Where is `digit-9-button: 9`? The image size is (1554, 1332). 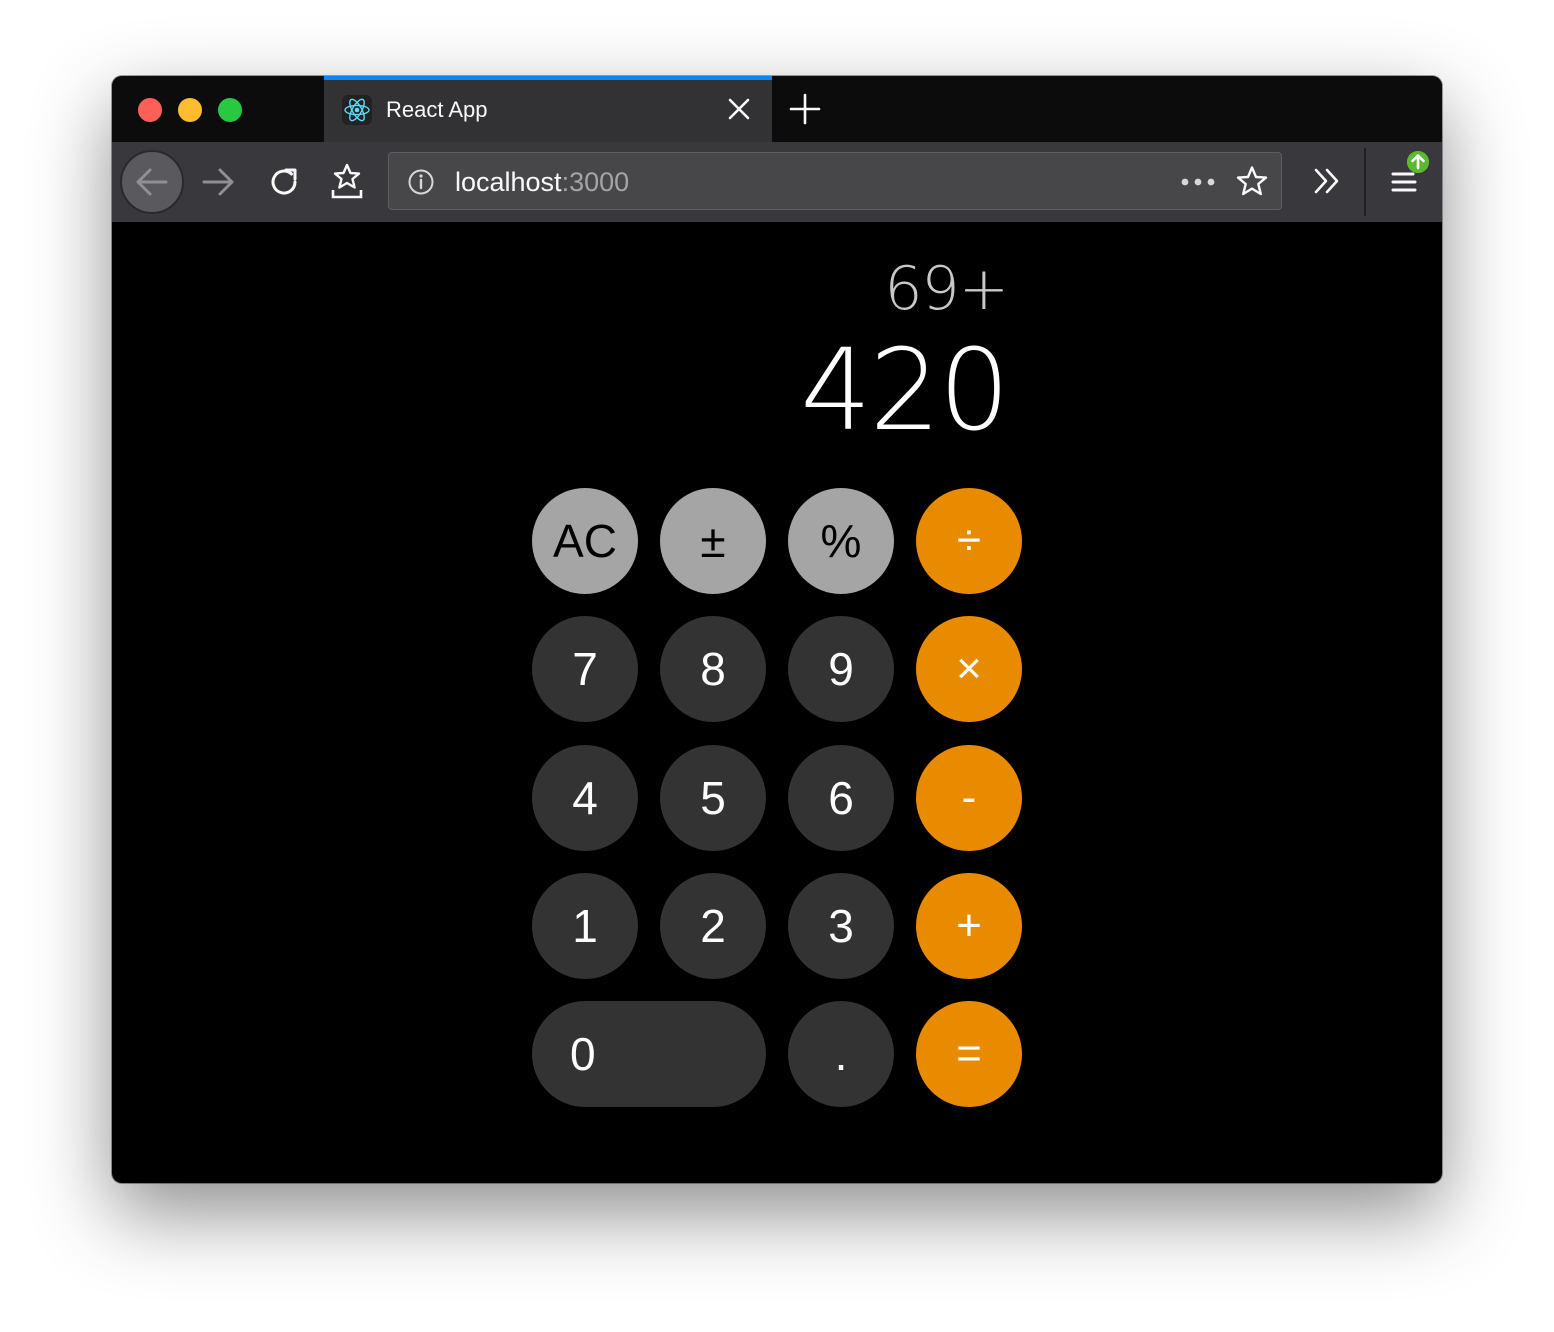
digit-9-button: 9 is located at coordinates (841, 669).